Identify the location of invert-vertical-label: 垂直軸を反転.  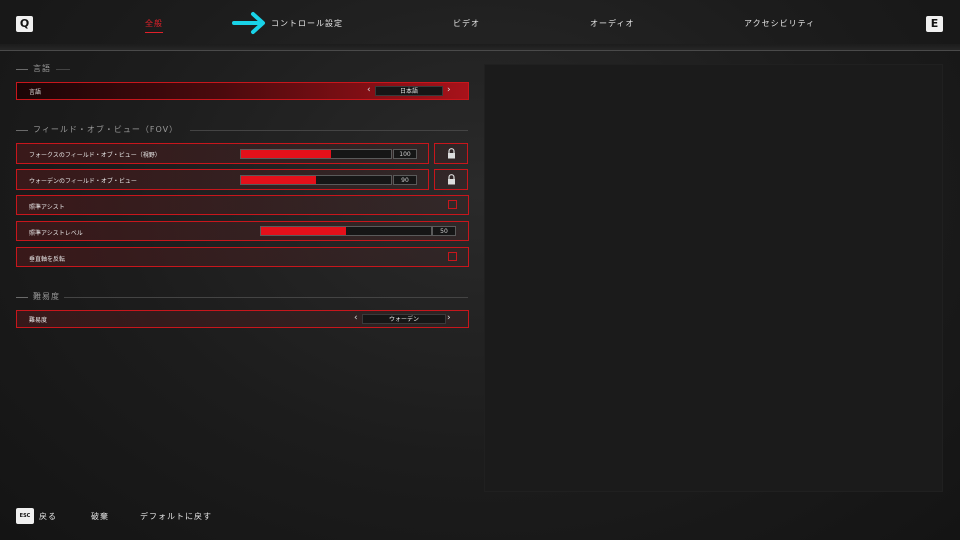
(47, 259).